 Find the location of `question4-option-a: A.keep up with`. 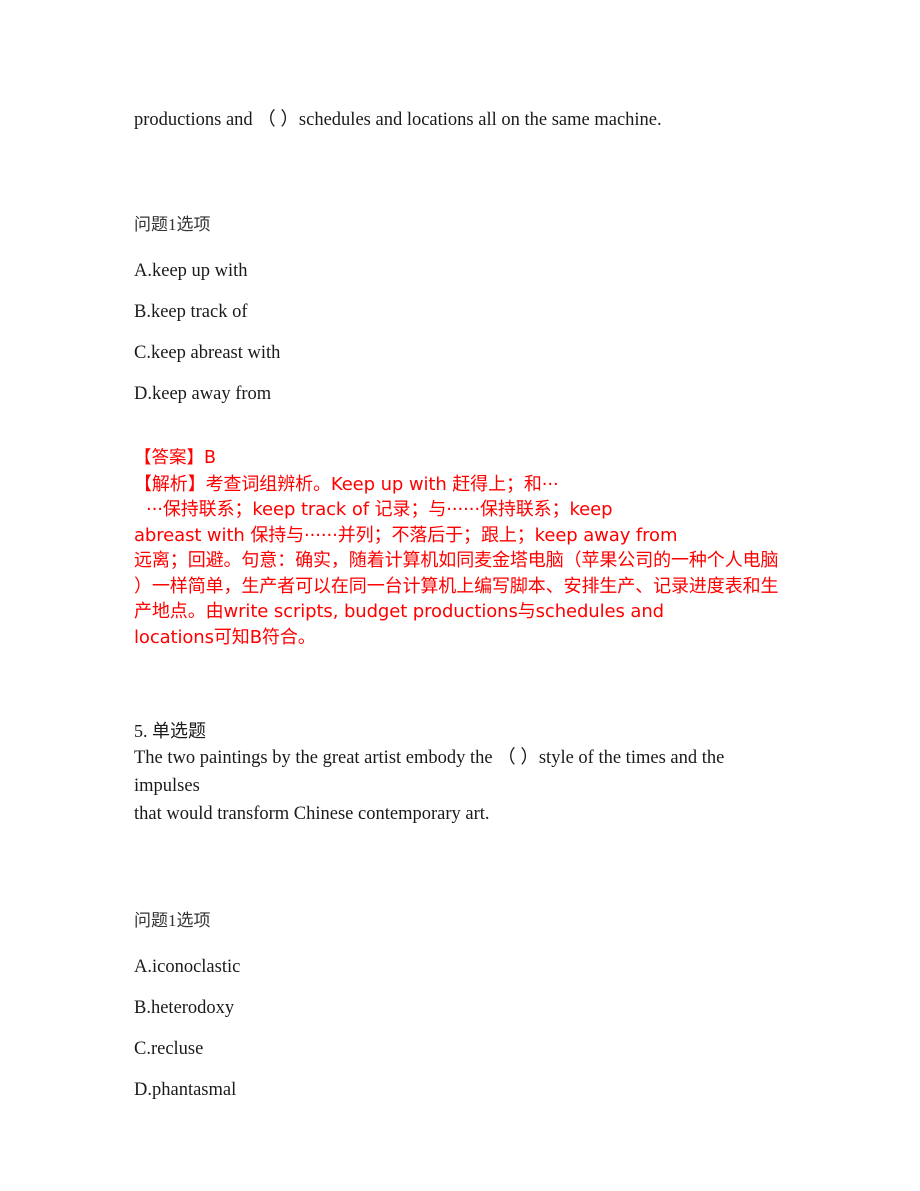

question4-option-a: A.keep up with is located at coordinates (460, 271).